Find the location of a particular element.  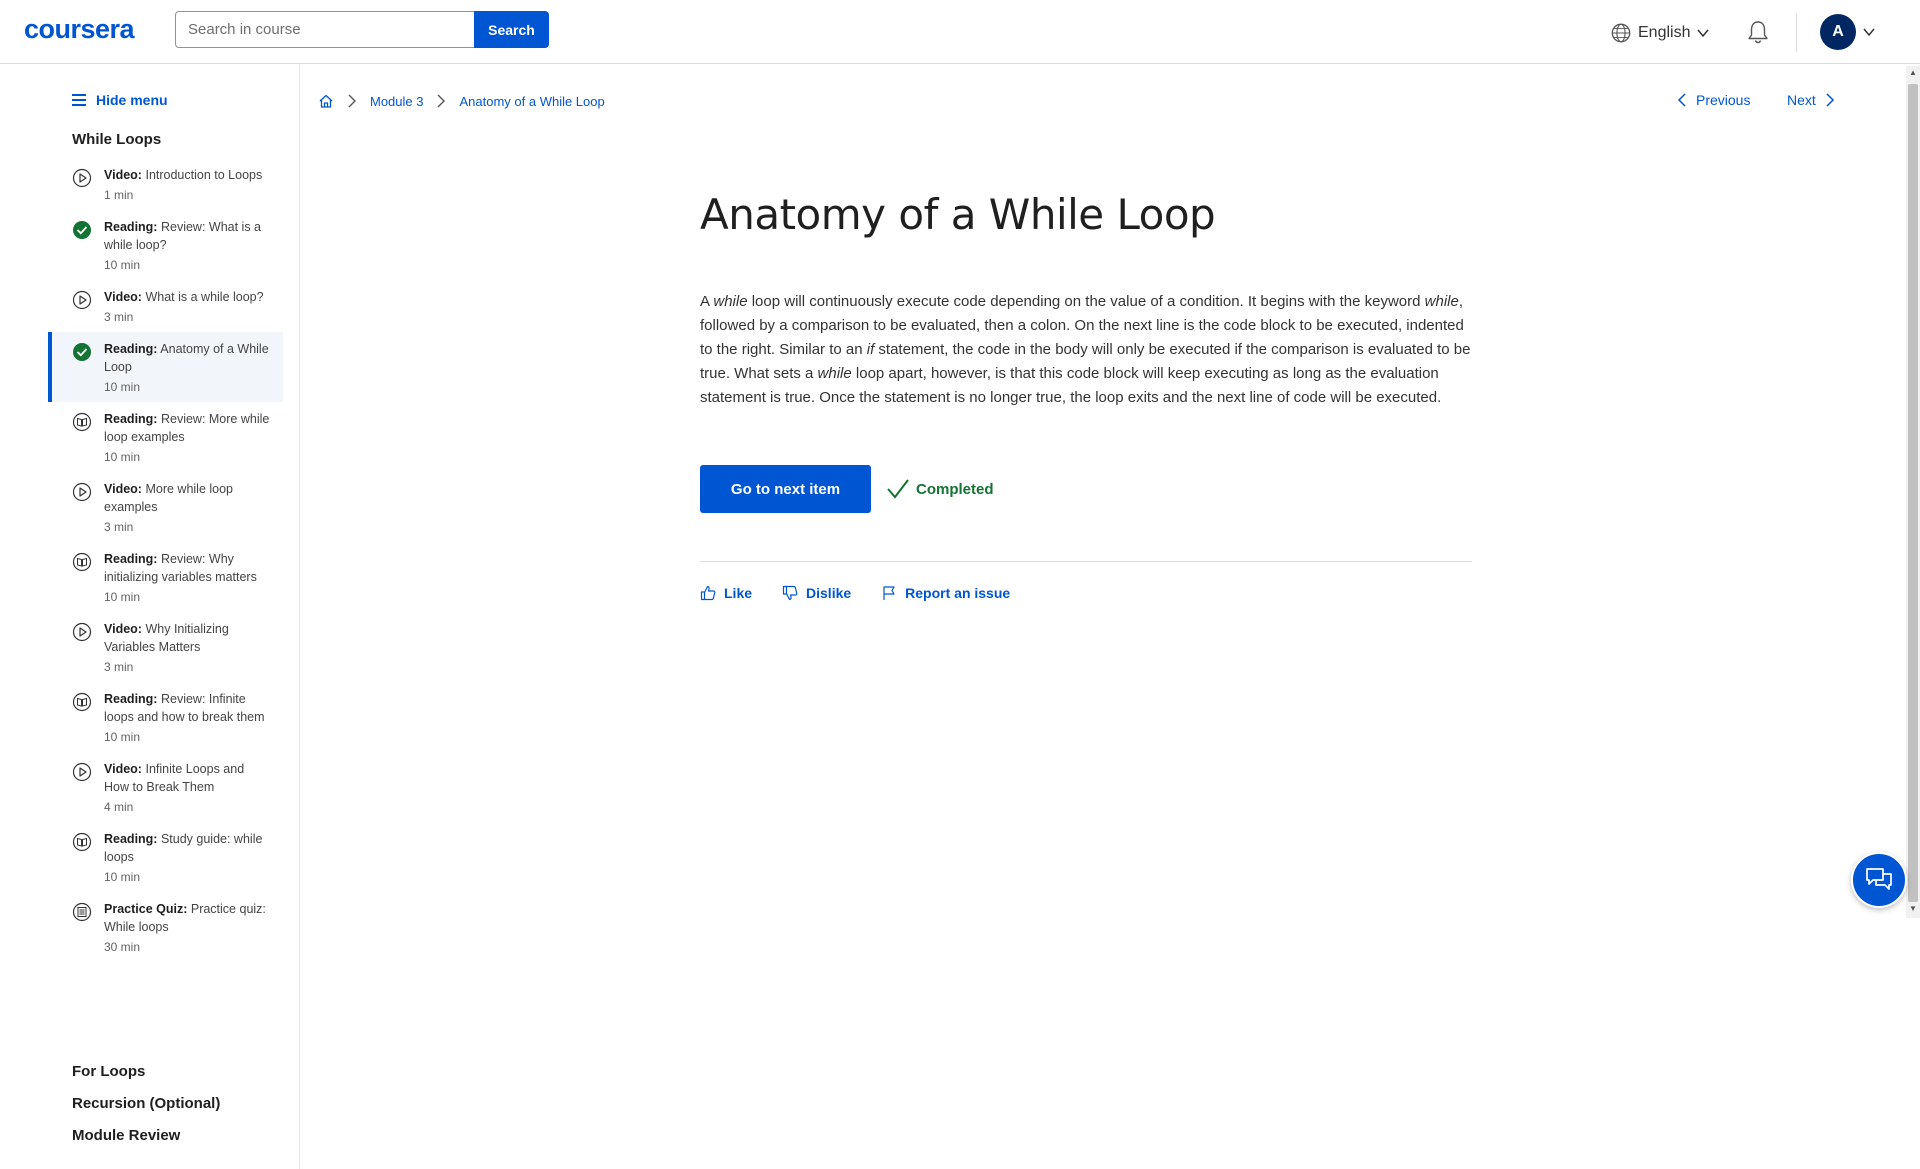

search-input is located at coordinates (325, 29).